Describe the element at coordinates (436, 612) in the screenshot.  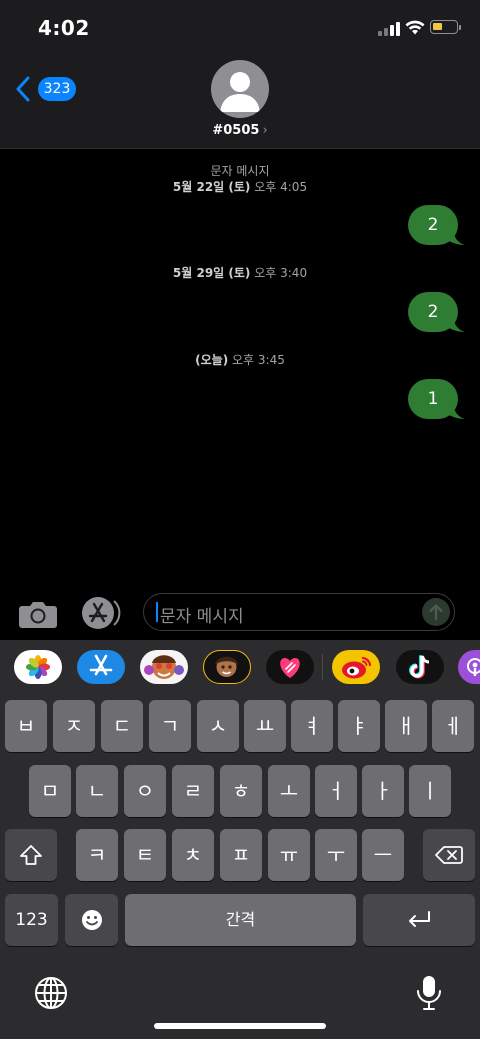
I see `send-arrow-icon` at that location.